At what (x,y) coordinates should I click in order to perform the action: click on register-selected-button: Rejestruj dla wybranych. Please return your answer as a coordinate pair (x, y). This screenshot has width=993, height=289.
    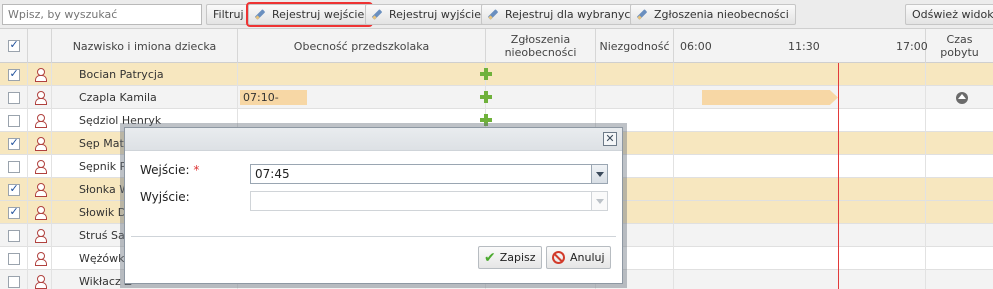
    Looking at the image, I should click on (563, 14).